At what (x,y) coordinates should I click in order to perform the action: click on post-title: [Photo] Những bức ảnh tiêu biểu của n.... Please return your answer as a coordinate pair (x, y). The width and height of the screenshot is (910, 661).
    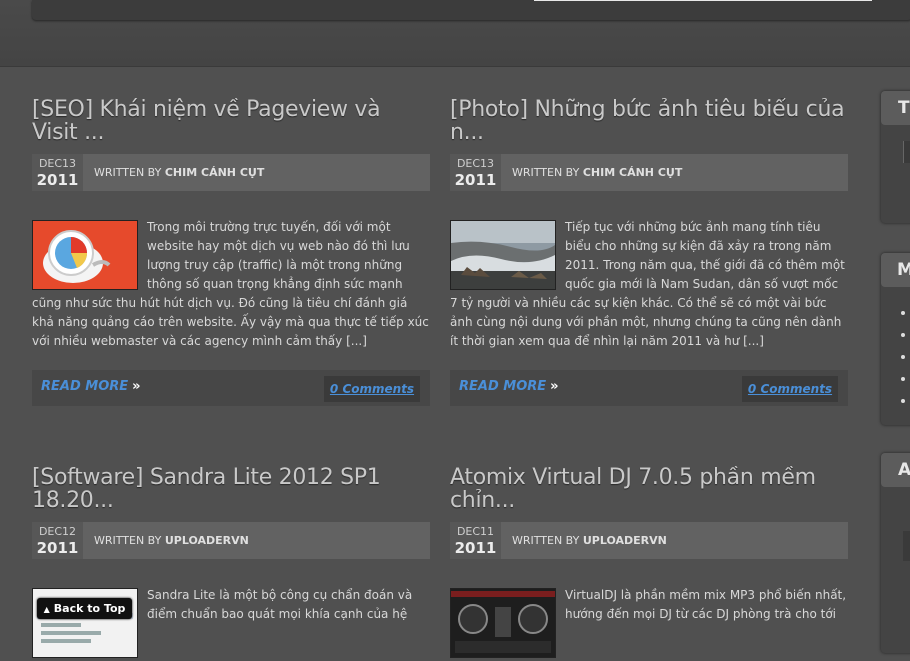
    Looking at the image, I should click on (649, 121).